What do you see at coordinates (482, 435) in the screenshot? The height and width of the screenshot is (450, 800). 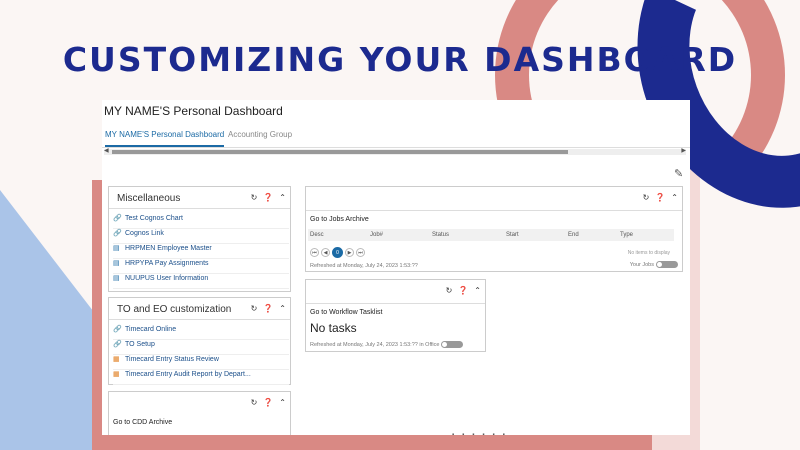 I see `decorative-dots: ▪▪▪▪▪▪` at bounding box center [482, 435].